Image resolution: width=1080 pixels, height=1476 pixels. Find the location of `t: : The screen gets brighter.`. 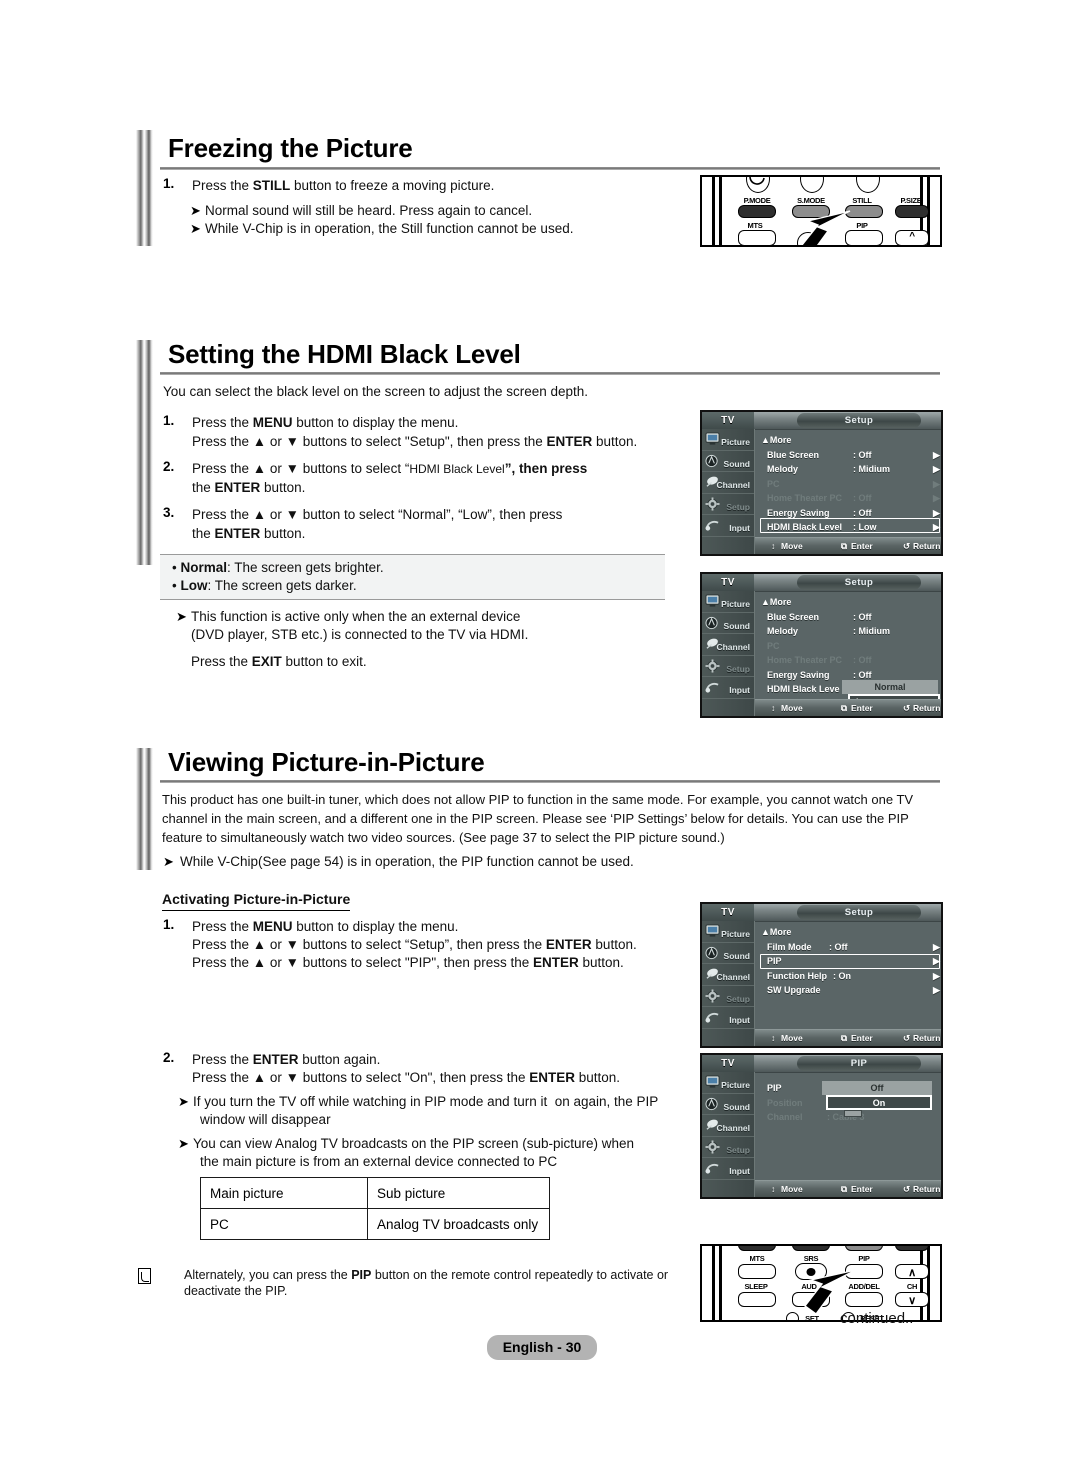

t: : The screen gets brighter. is located at coordinates (305, 567).